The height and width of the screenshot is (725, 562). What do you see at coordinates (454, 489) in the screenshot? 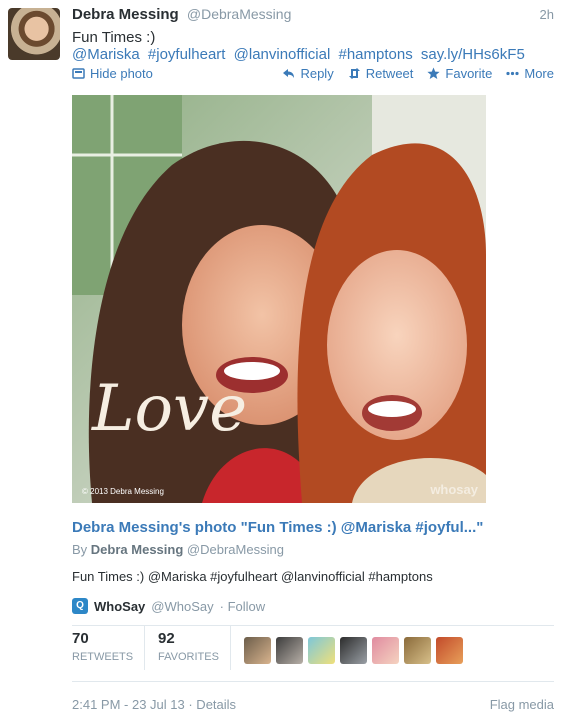
I see `photo-watermark: whosay` at bounding box center [454, 489].